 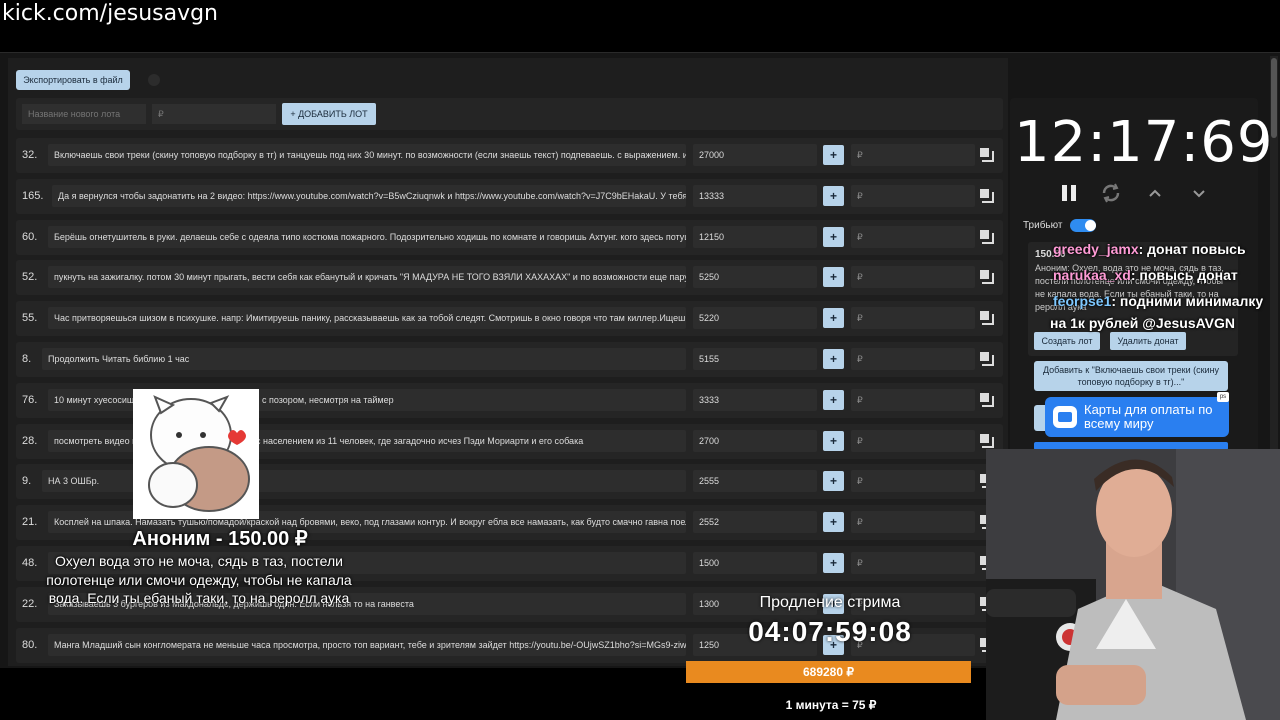 I want to click on lot-row: 8. Продолжить Читать библию 1 час 5155 + ₽, so click(x=509, y=360).